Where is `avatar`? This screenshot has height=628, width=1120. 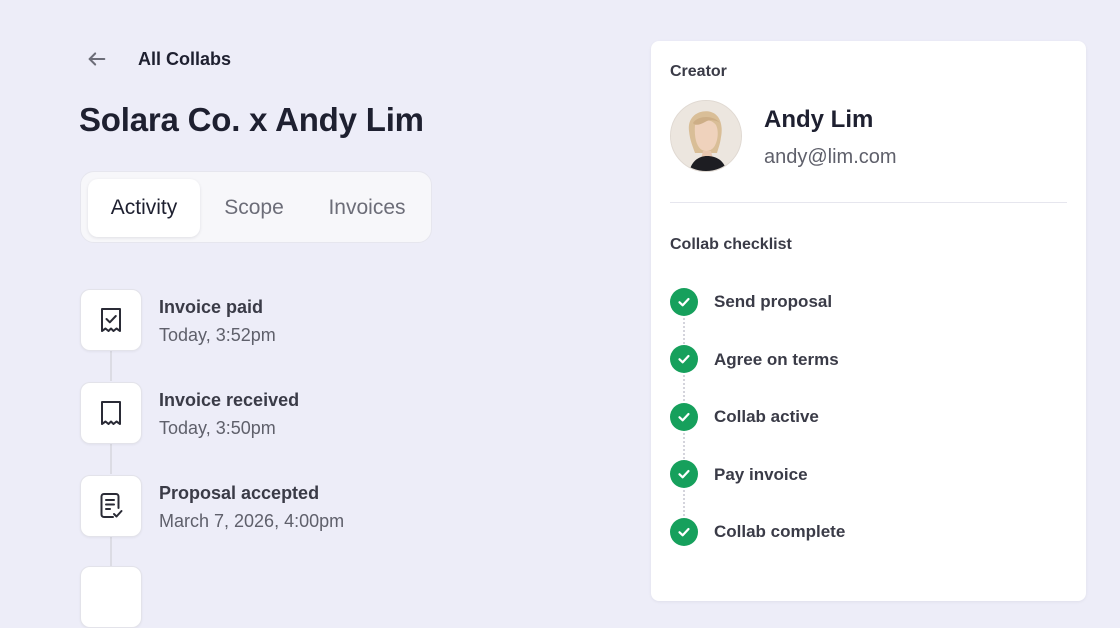 avatar is located at coordinates (706, 136).